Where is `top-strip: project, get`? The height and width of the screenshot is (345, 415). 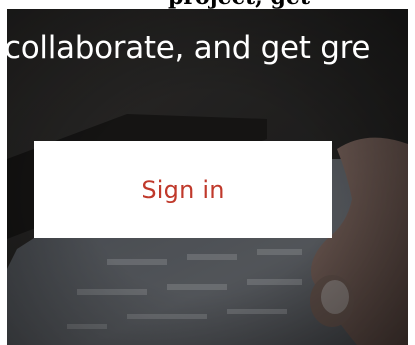 top-strip: project, get is located at coordinates (207, 4).